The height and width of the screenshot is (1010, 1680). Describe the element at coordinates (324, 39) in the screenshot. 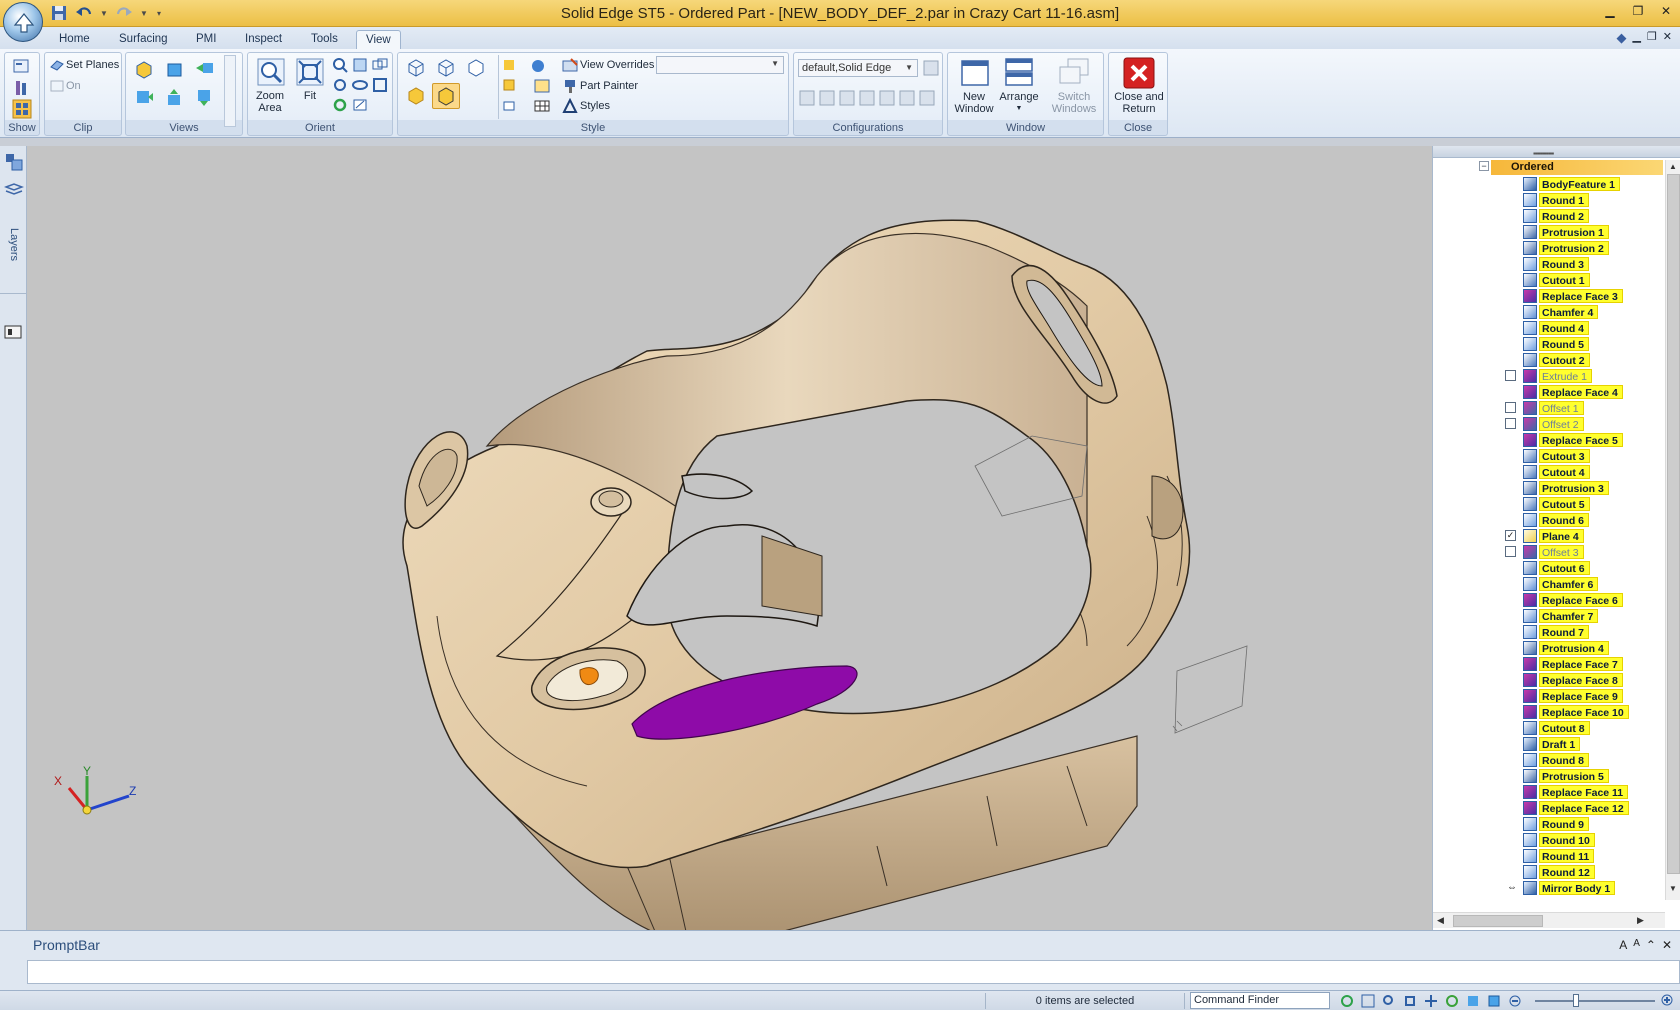

I see `tab-tools: Tools` at that location.